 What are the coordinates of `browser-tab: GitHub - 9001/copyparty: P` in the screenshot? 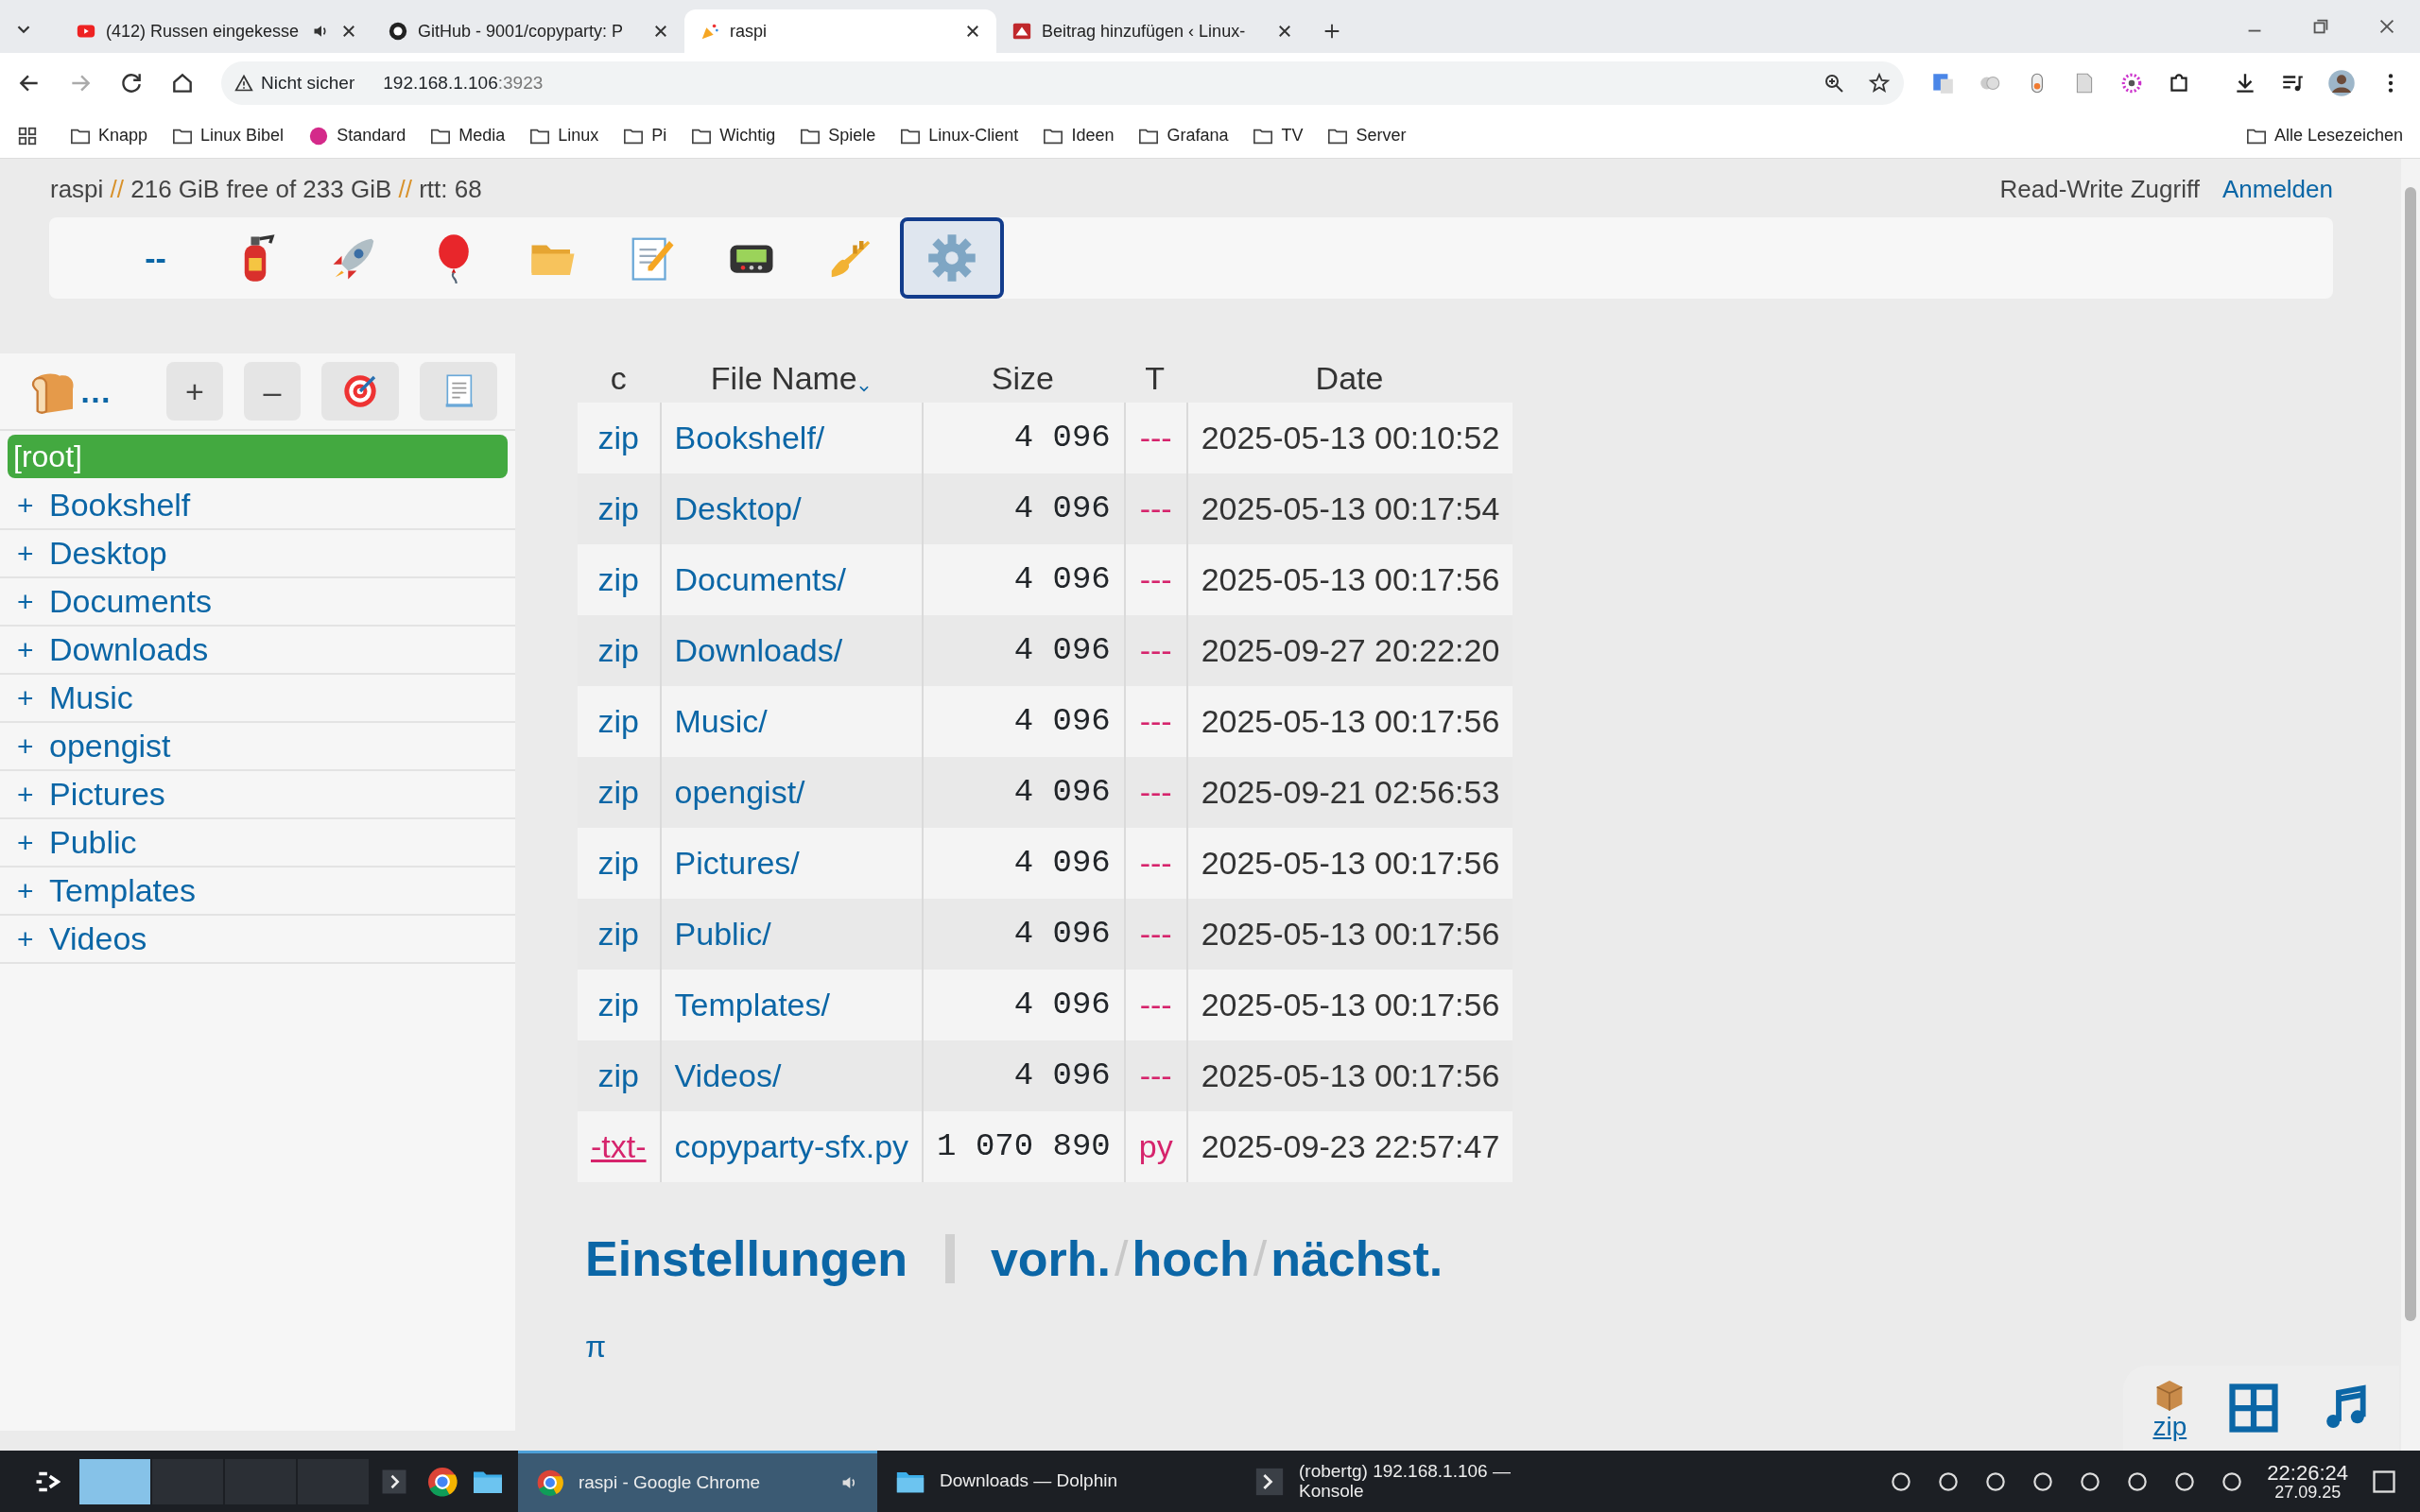 It's located at (528, 31).